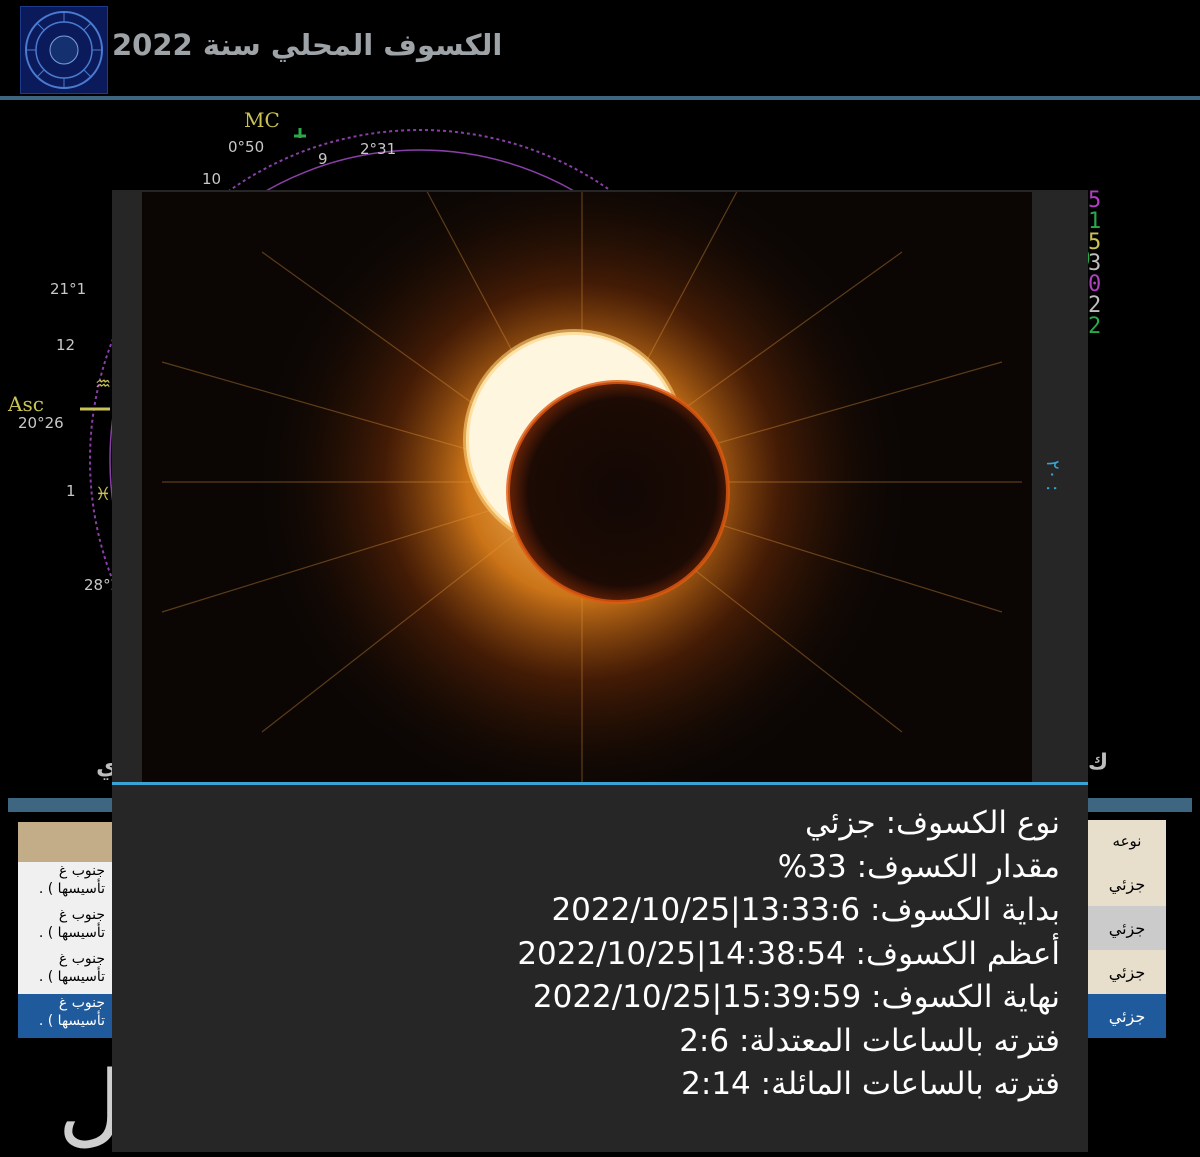 The height and width of the screenshot is (1157, 1200). What do you see at coordinates (378, 149) in the screenshot?
I see `mc-right-degree: 2°31` at bounding box center [378, 149].